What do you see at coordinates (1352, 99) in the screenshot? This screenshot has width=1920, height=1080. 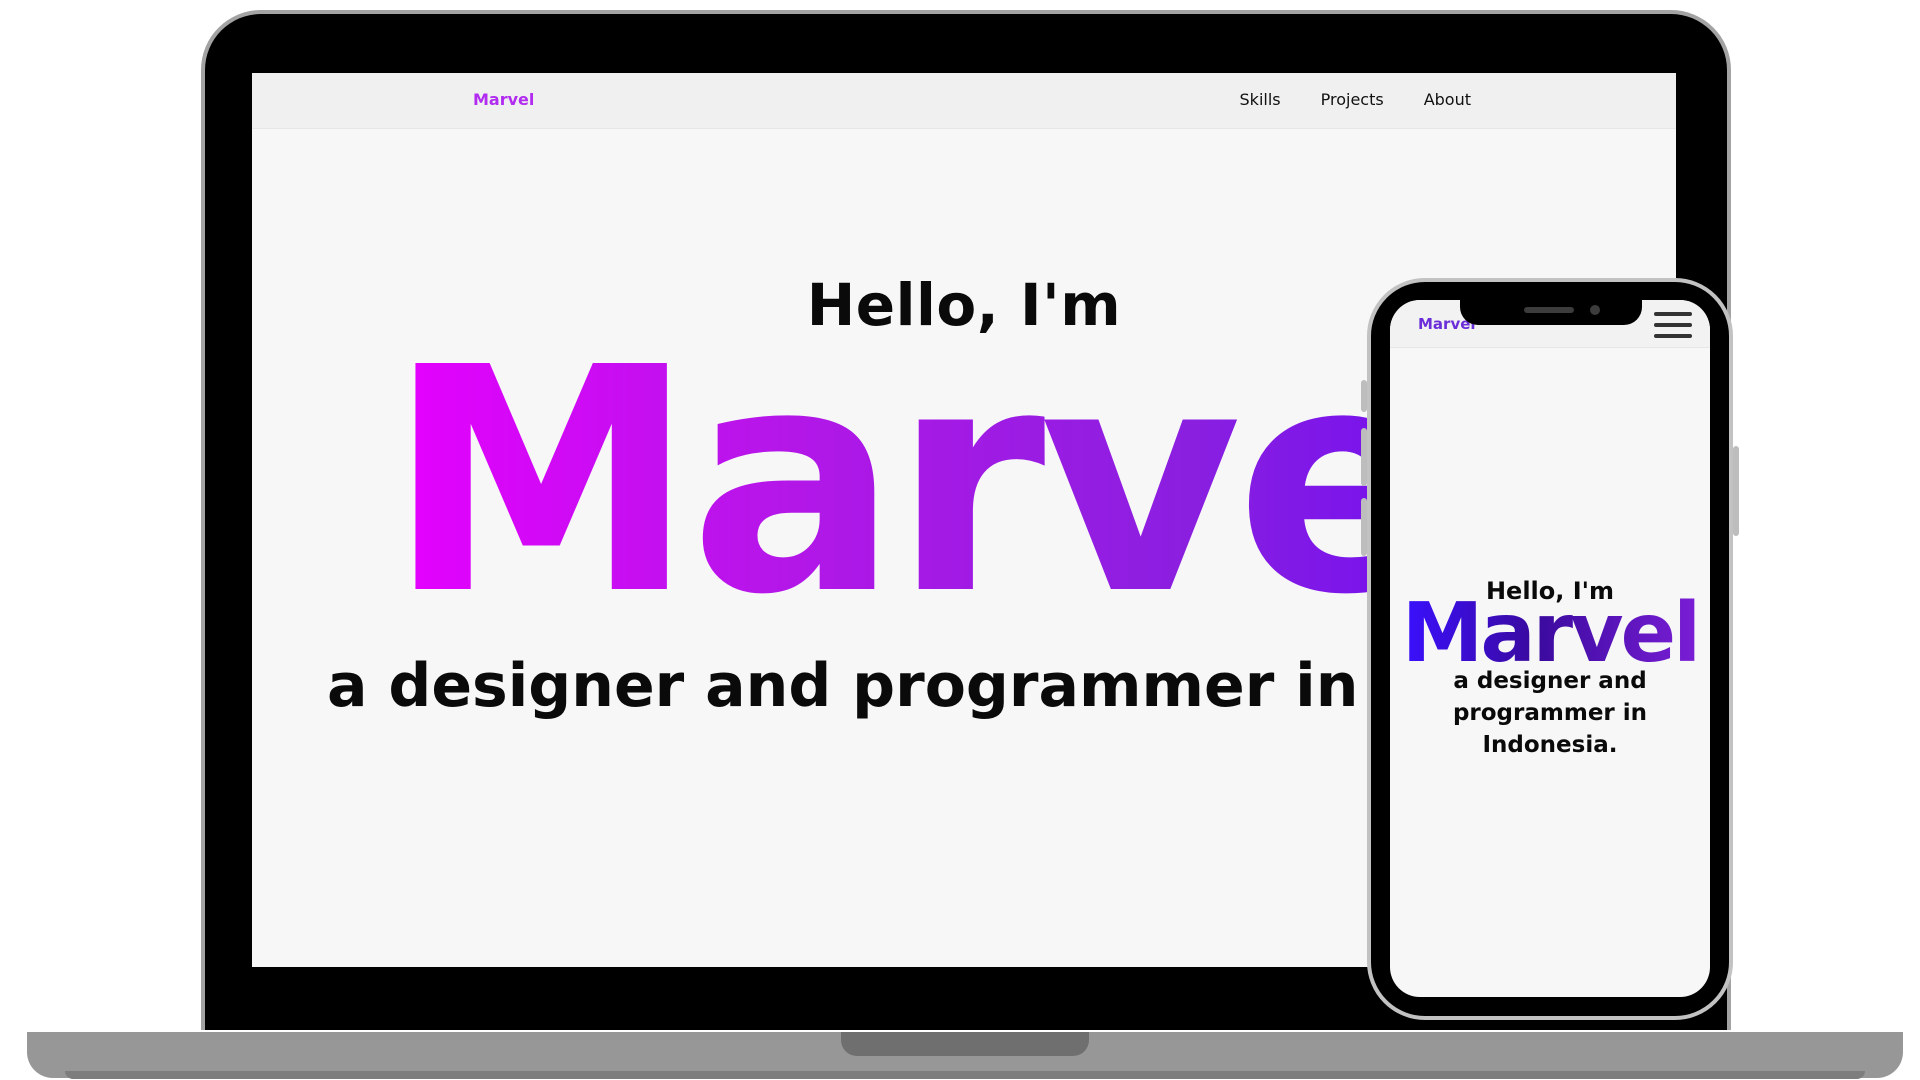 I see `nav-link-projects: Projects` at bounding box center [1352, 99].